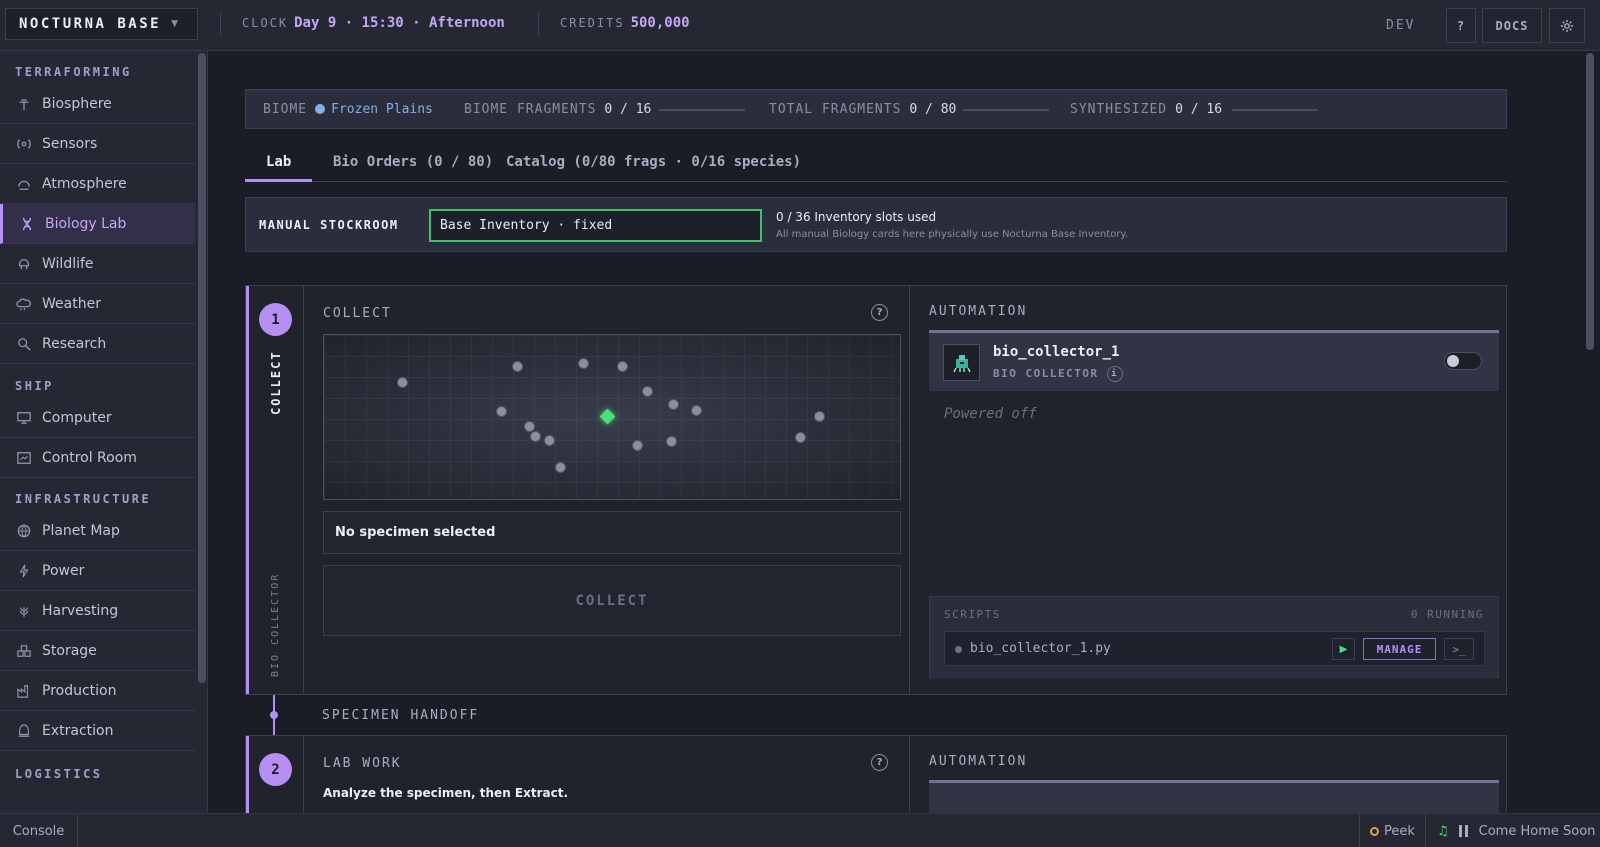 This screenshot has height=847, width=1600. What do you see at coordinates (274, 715) in the screenshot?
I see `handoff-dot` at bounding box center [274, 715].